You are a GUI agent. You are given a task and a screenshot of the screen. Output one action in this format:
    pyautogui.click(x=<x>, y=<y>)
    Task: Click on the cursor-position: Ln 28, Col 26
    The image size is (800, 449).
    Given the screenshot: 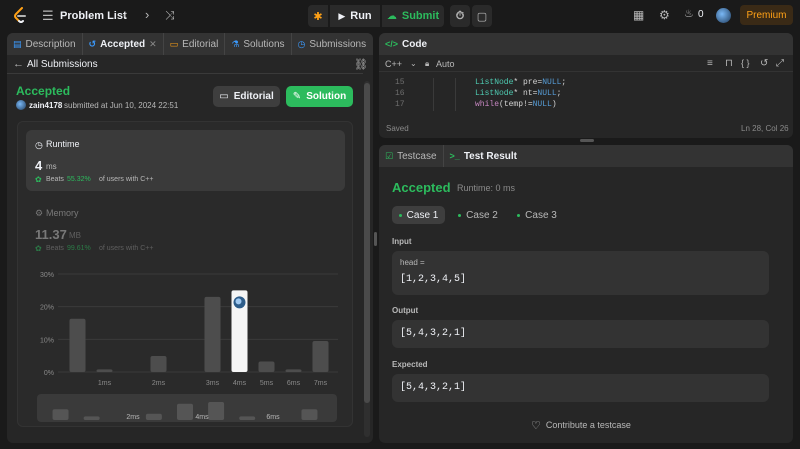 What is the action you would take?
    pyautogui.click(x=765, y=128)
    